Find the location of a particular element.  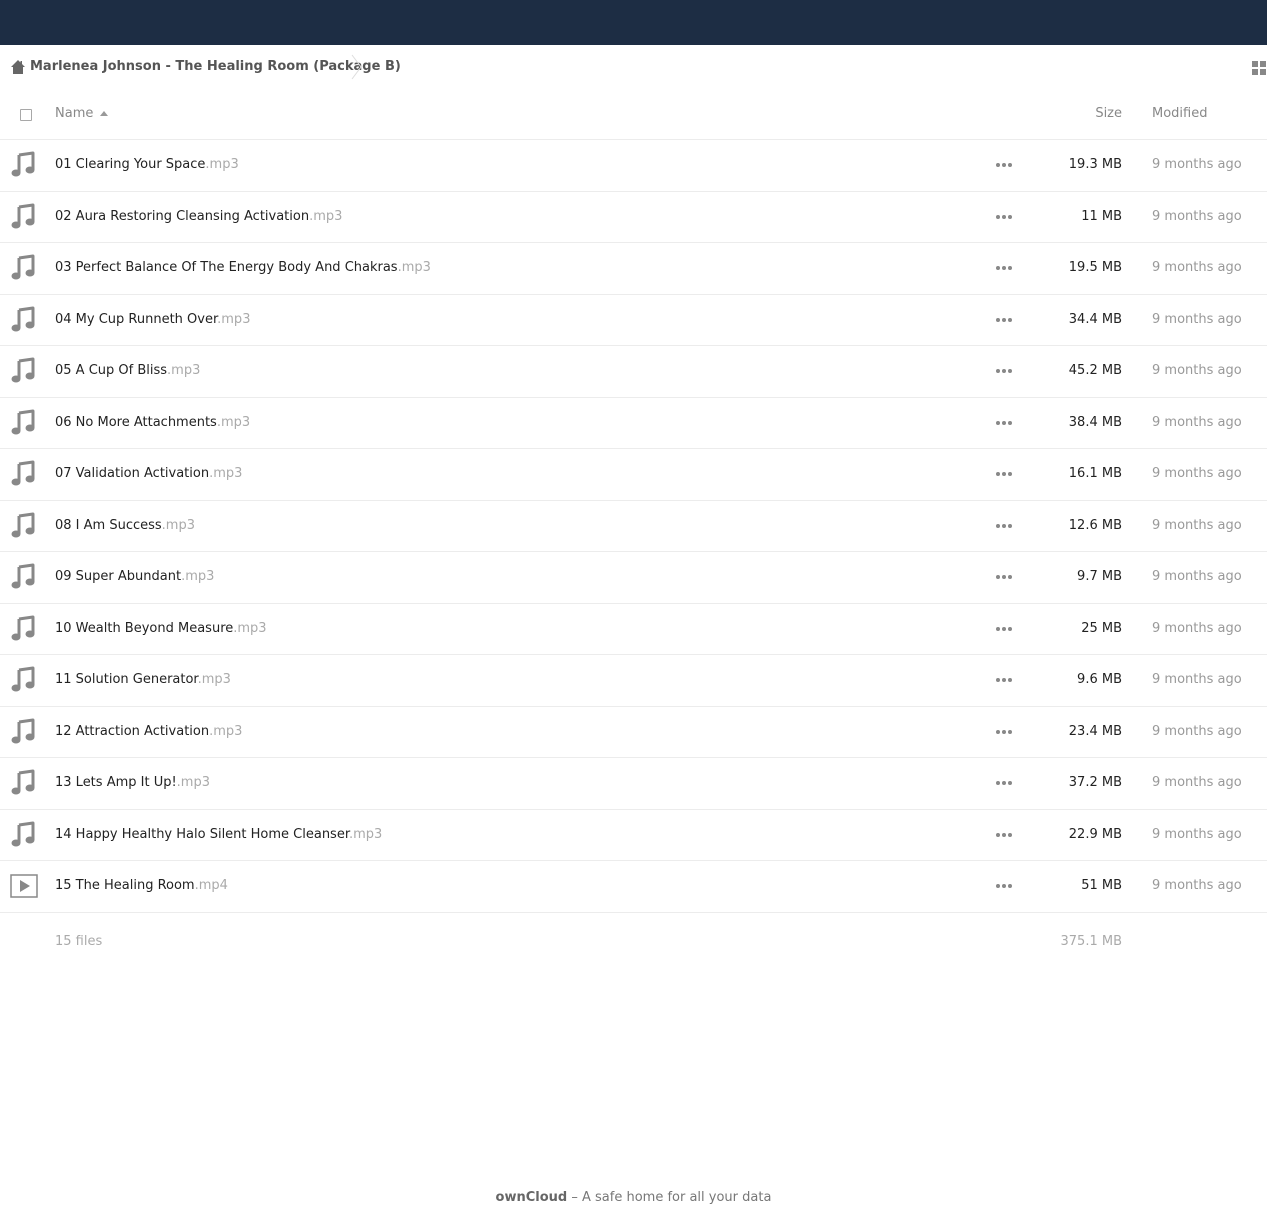

file-name: 04 My Cup Runneth Over.mp3 is located at coordinates (152, 320).